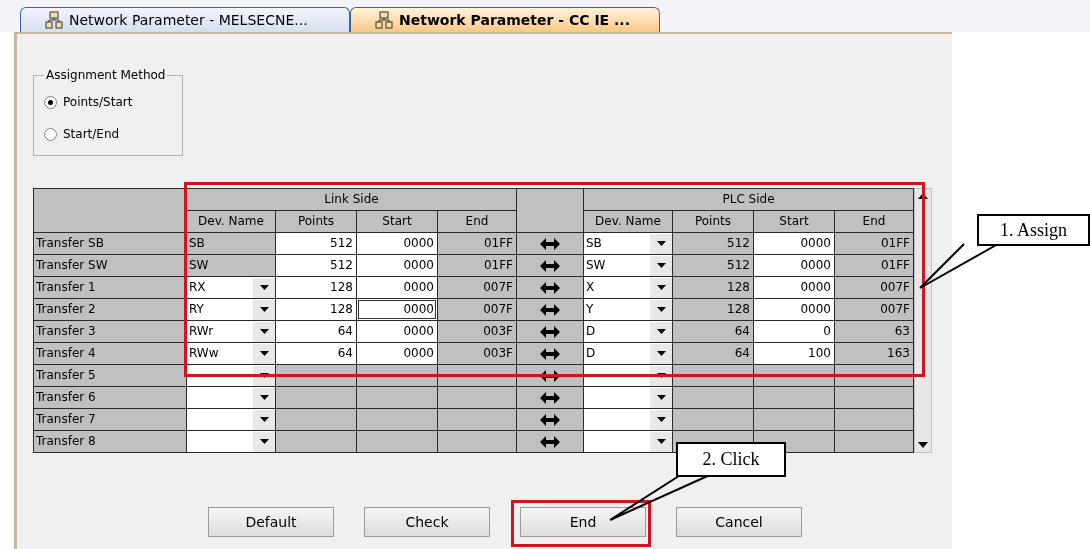  I want to click on row-label: Transfer 6, so click(110, 397).